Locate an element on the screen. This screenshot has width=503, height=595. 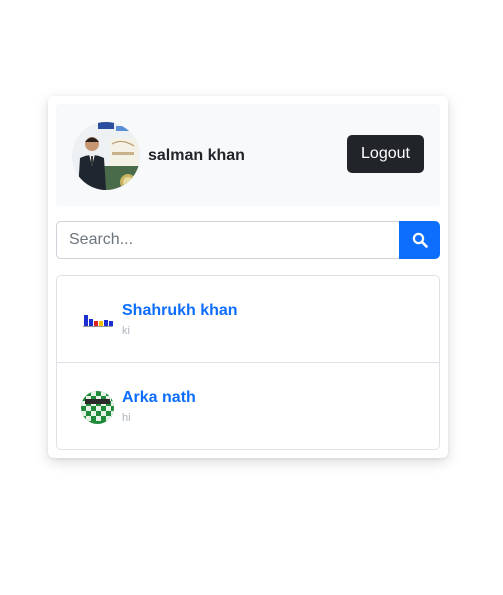
search-input is located at coordinates (228, 240).